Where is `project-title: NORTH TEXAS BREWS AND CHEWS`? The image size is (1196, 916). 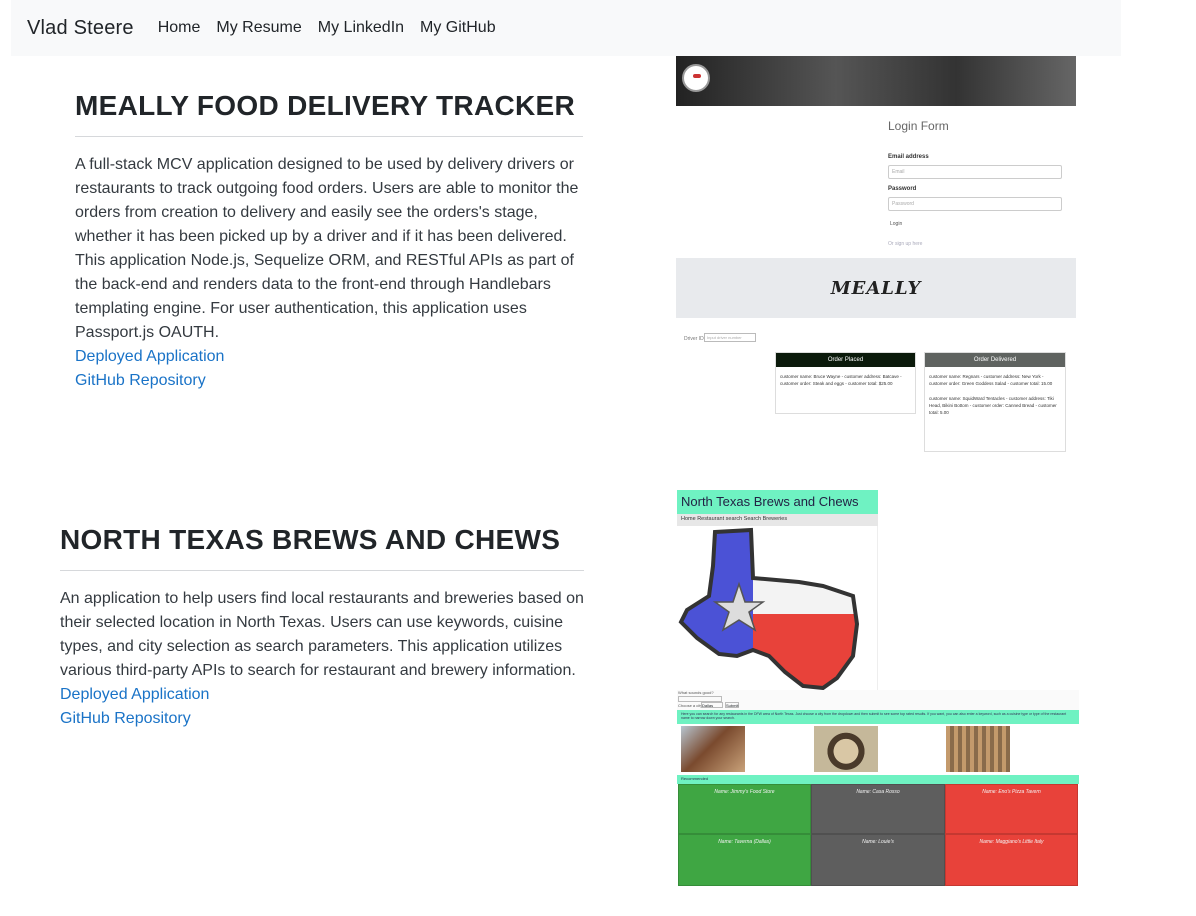 project-title: NORTH TEXAS BREWS AND CHEWS is located at coordinates (322, 547).